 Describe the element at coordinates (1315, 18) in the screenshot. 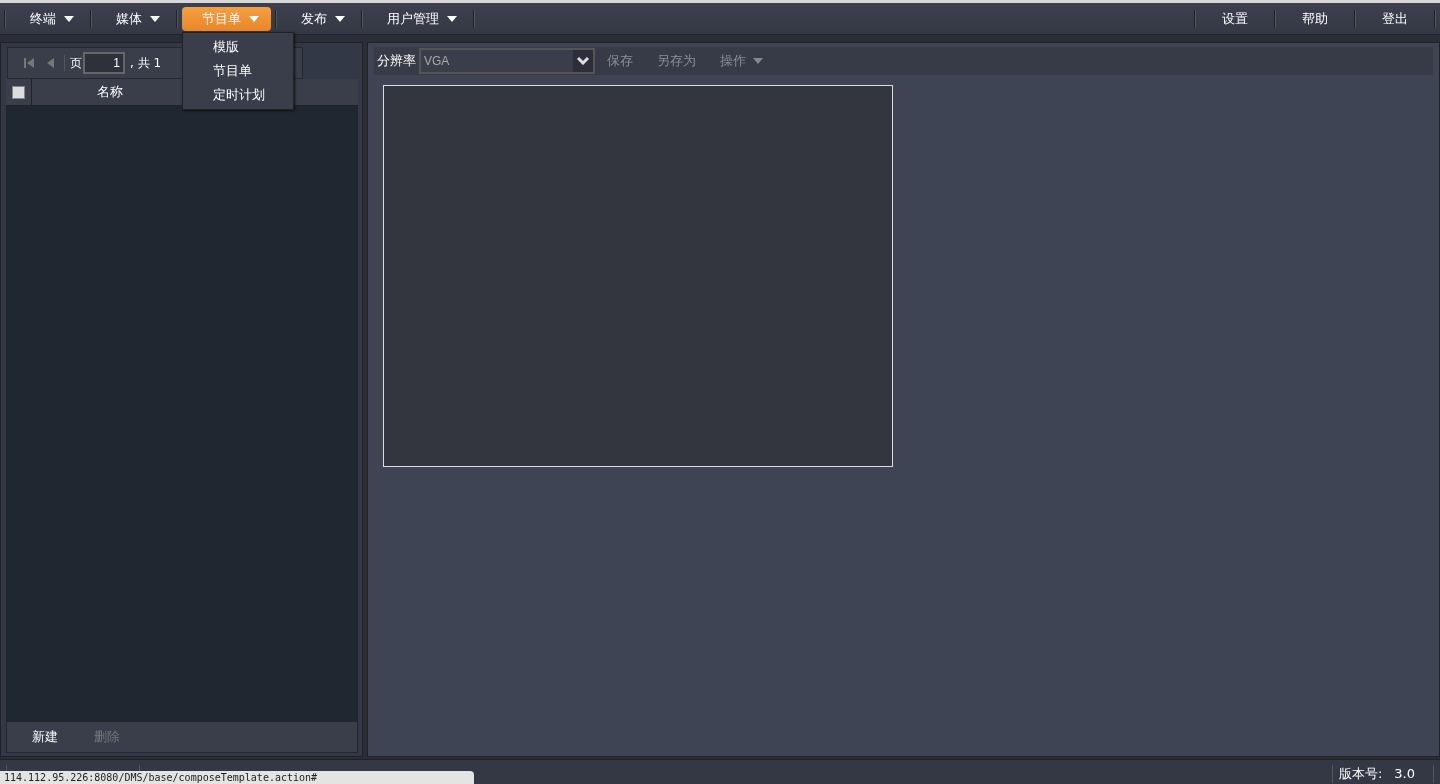

I see `menu-item: 帮助` at that location.